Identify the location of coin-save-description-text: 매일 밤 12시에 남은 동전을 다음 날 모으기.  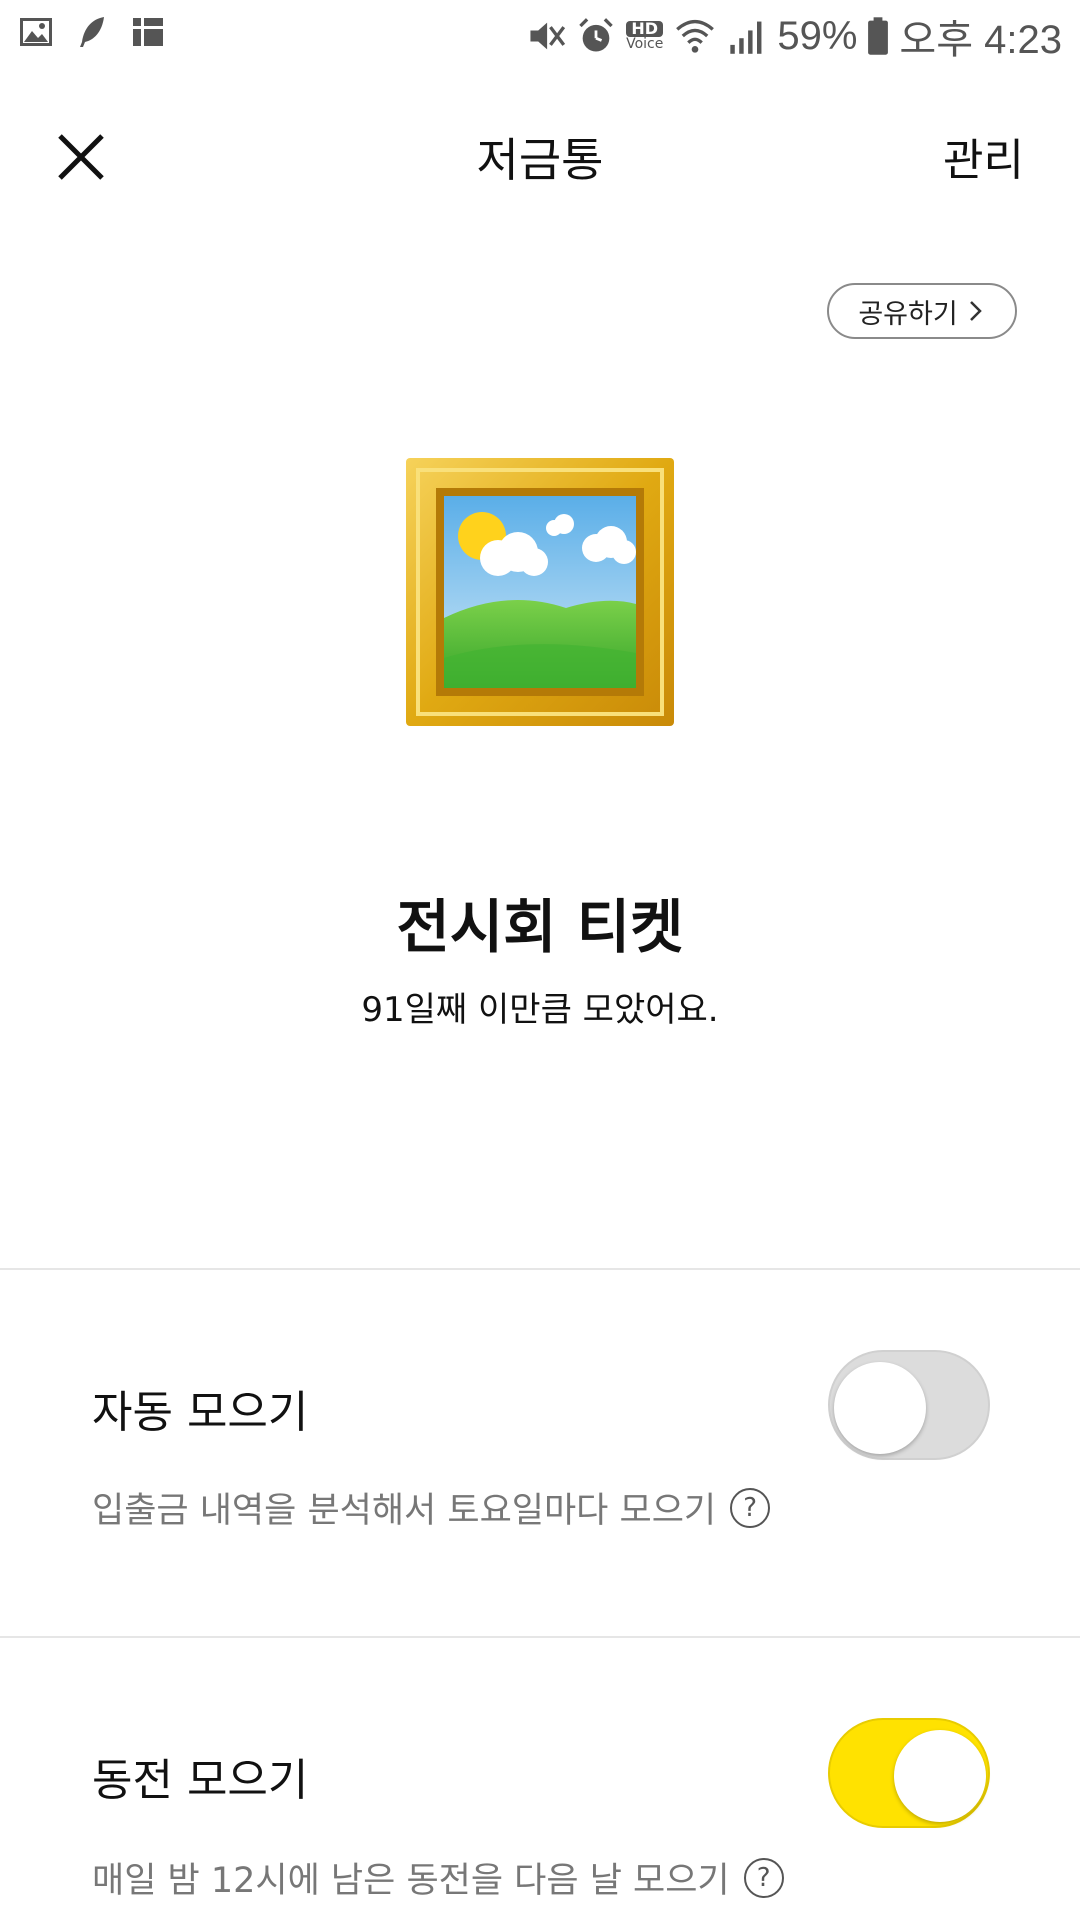
(411, 1881).